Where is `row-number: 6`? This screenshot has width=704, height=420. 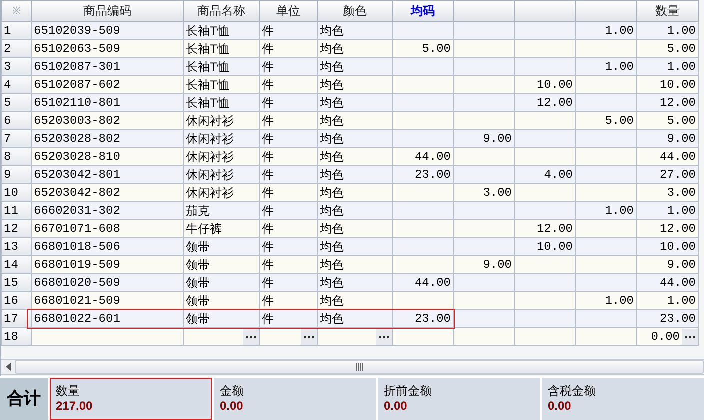
row-number: 6 is located at coordinates (17, 121).